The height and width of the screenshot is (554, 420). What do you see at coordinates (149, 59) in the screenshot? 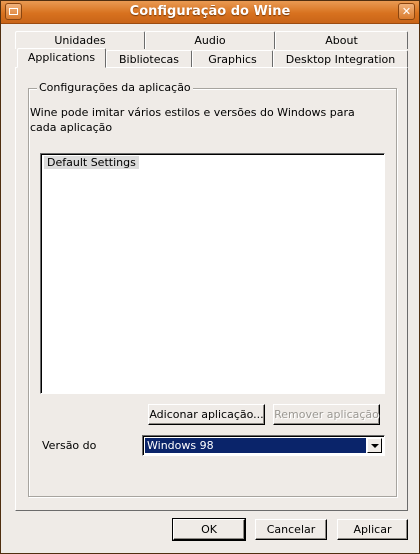
I see `tab-bibliotecas: Bibliotecas` at bounding box center [149, 59].